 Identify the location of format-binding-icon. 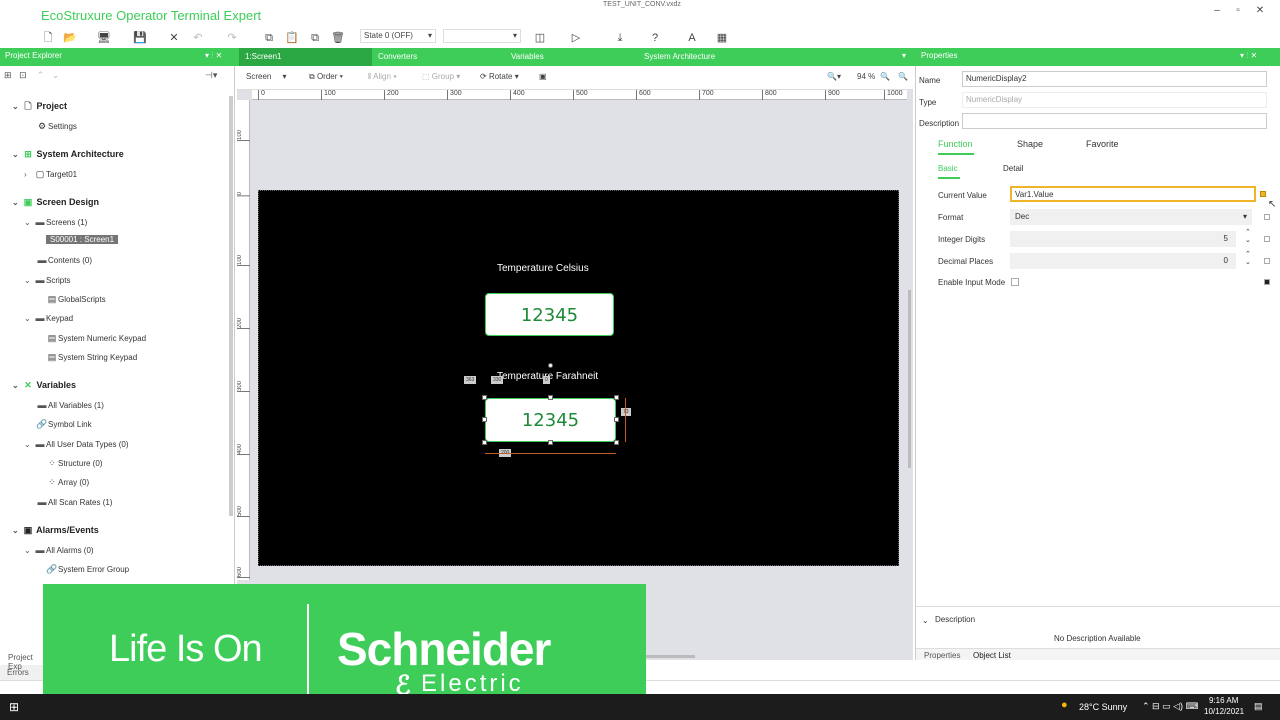
(1267, 217).